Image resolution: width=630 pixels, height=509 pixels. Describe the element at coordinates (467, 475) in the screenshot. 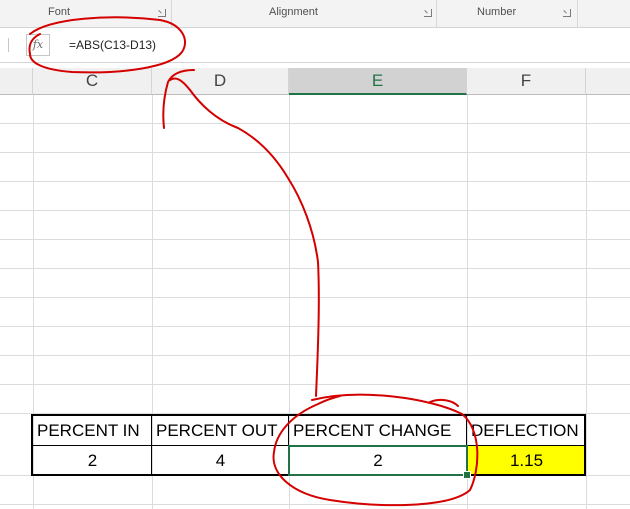

I see `fill-handle` at that location.